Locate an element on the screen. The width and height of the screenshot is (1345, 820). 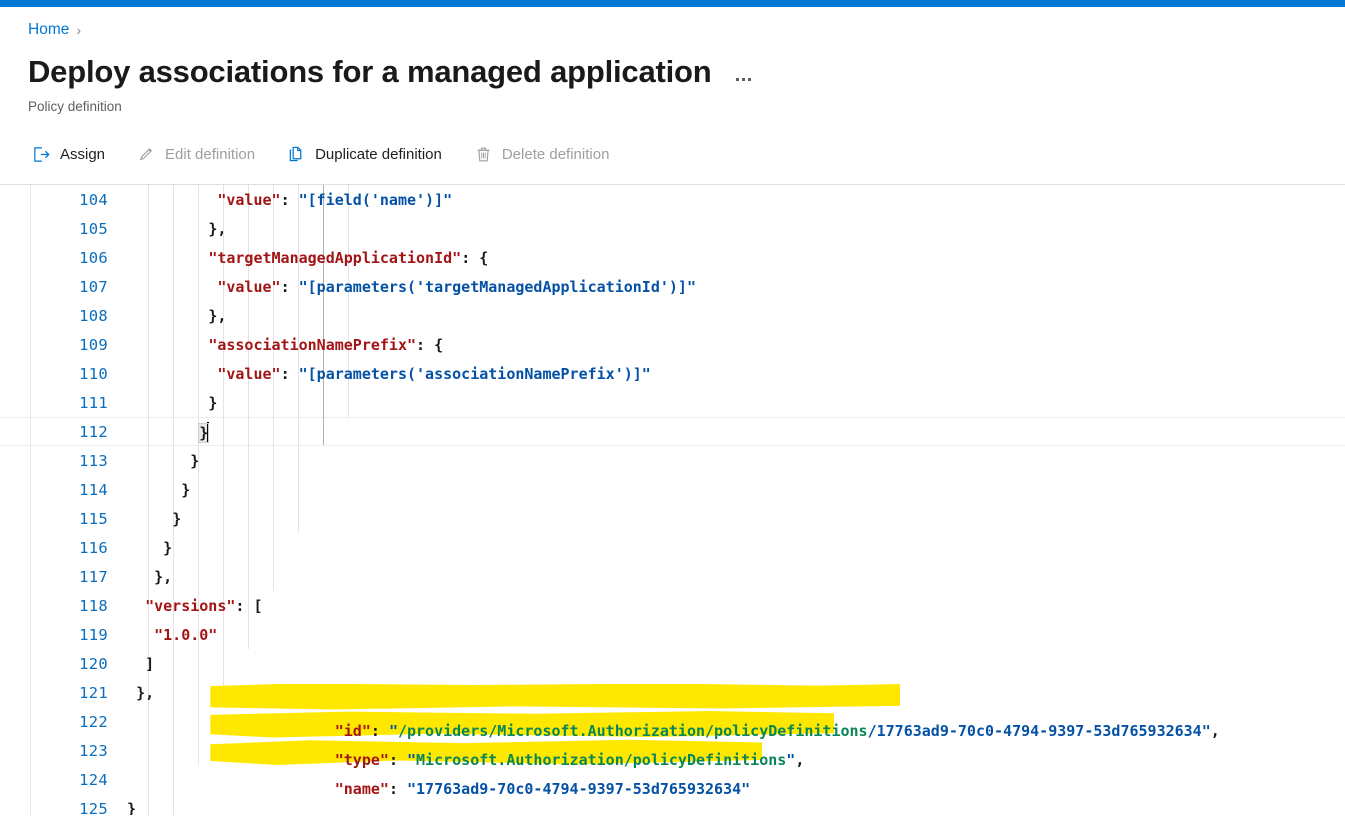
delete-definition-label: Delete definition is located at coordinates (555, 154).